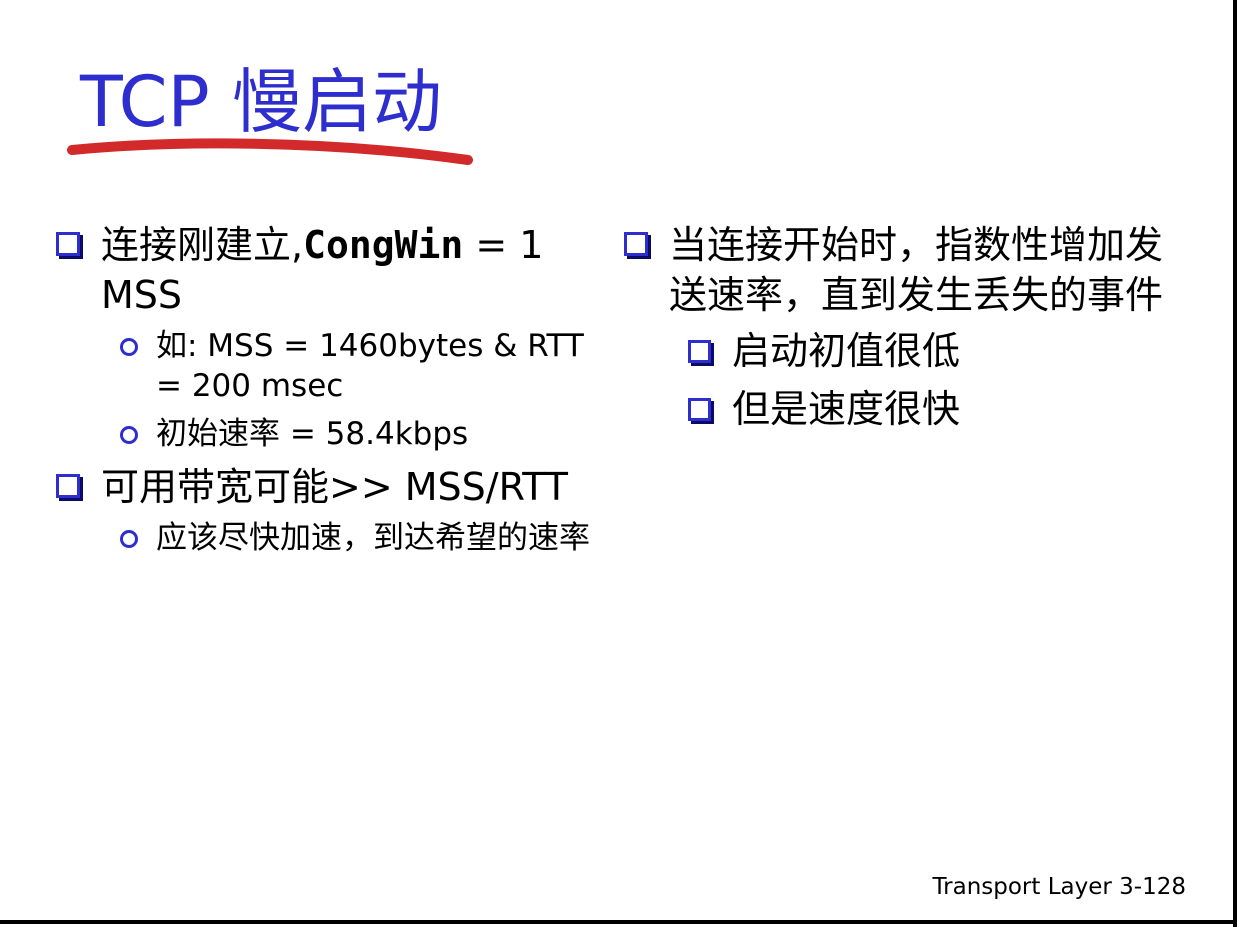  Describe the element at coordinates (373, 538) in the screenshot. I see `sub-bullet-text: 应该尽快加速，到达希望的速率` at that location.